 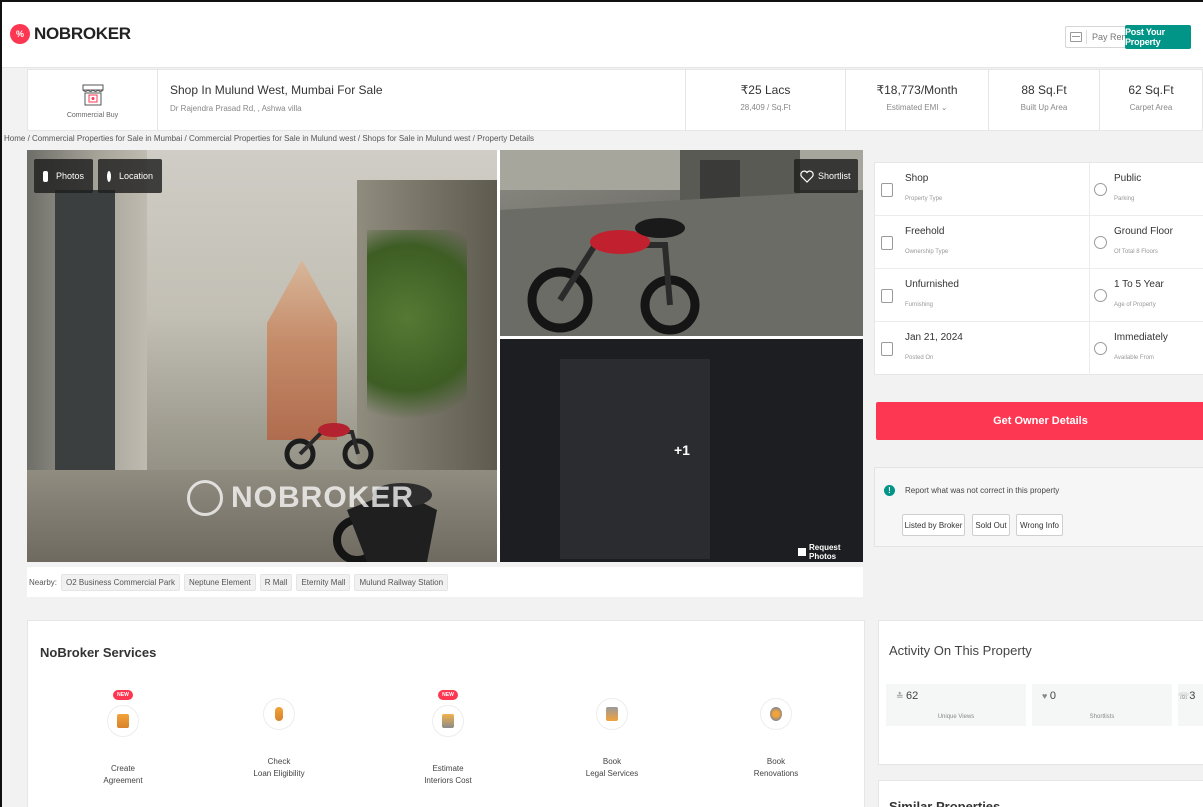 What do you see at coordinates (925, 231) in the screenshot?
I see `detail-value: Freehold` at bounding box center [925, 231].